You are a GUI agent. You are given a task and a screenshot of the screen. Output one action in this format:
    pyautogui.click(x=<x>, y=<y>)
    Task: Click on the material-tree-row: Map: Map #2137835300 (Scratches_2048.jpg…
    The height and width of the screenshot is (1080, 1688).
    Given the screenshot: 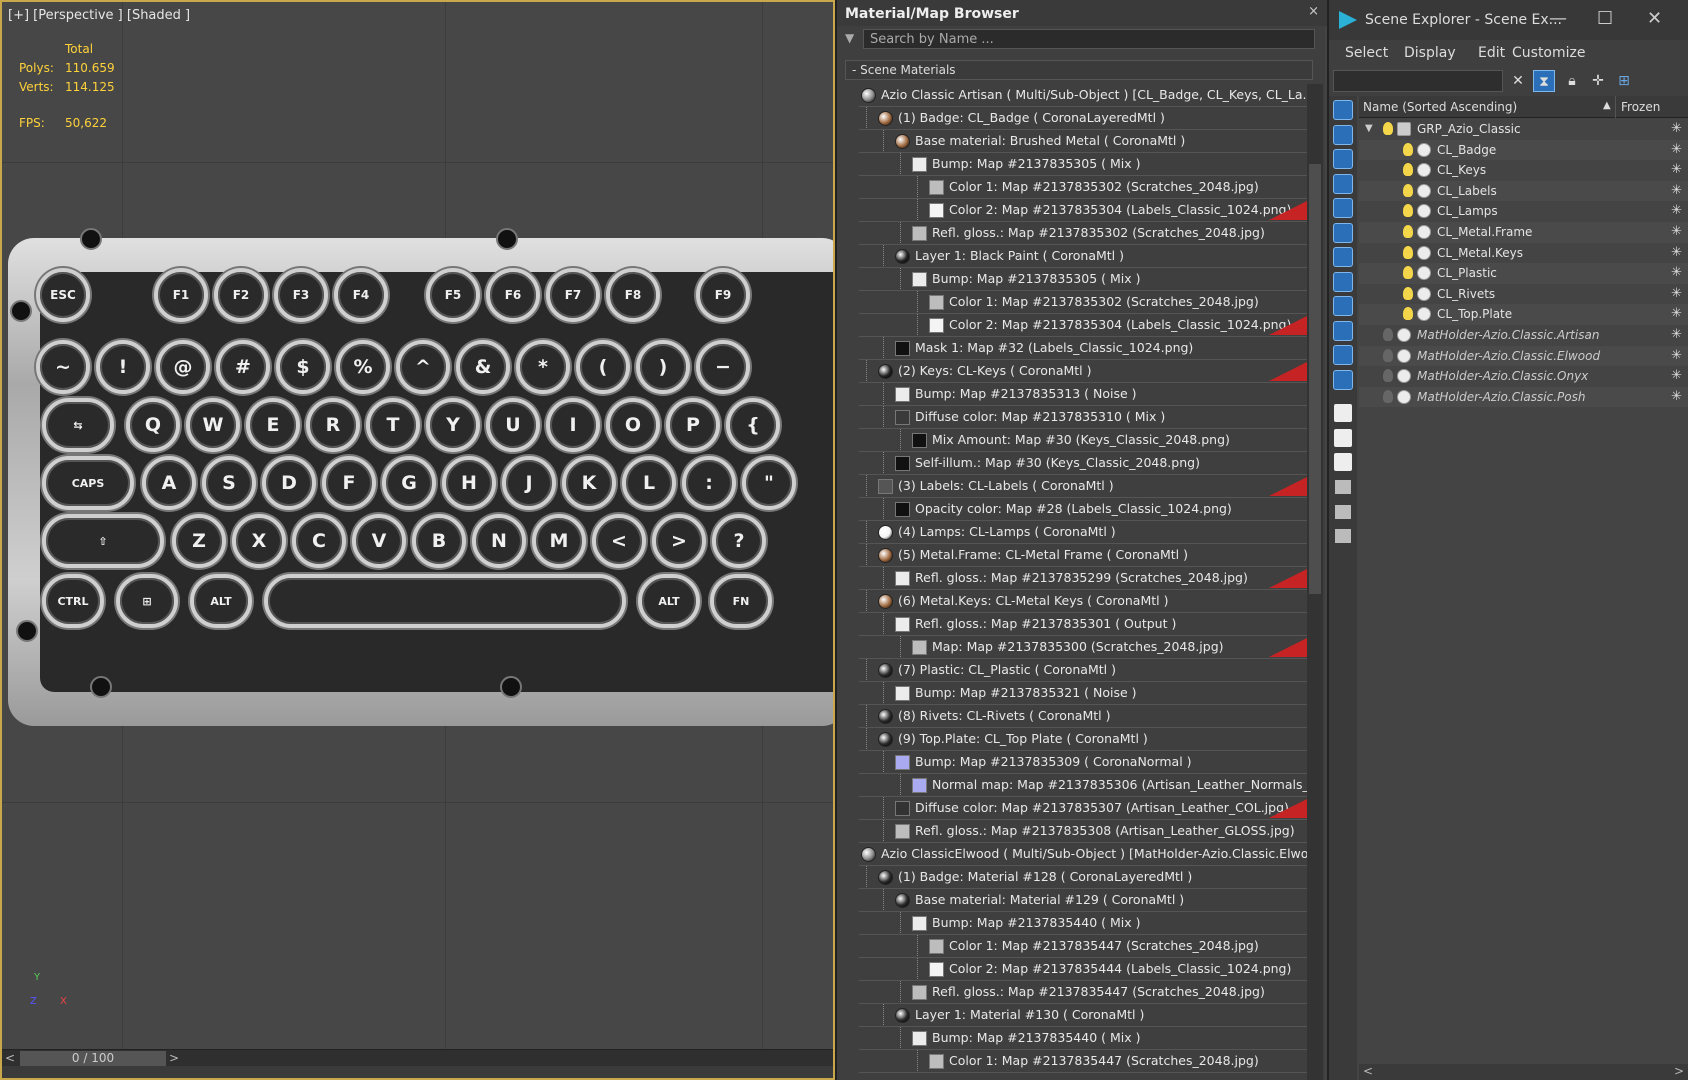 What is the action you would take?
    pyautogui.click(x=1083, y=647)
    